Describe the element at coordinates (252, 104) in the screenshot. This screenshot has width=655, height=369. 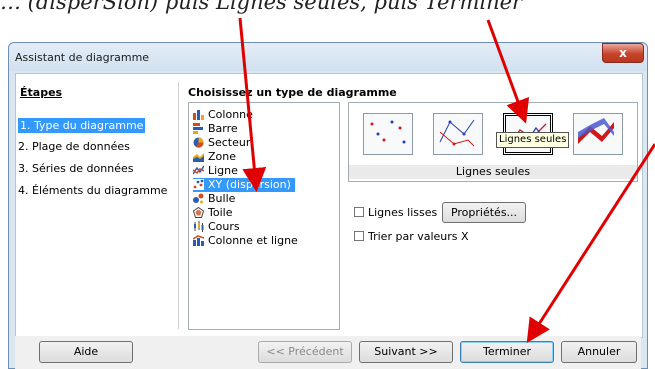
I see `arrow-to-xy-type` at that location.